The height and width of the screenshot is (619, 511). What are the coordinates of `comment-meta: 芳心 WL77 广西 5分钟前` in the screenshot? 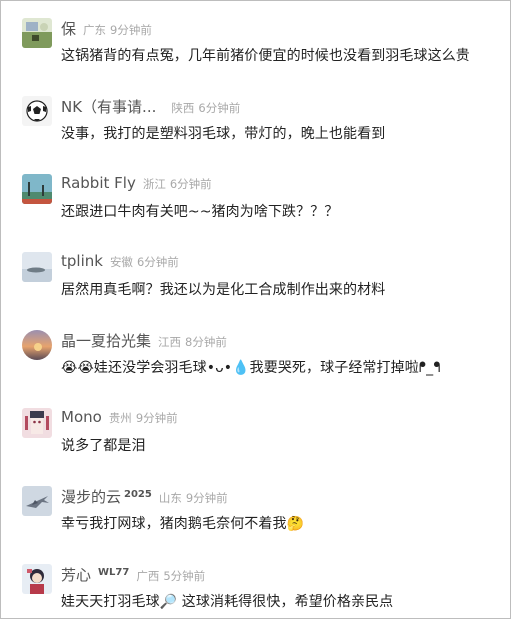 It's located at (133, 575).